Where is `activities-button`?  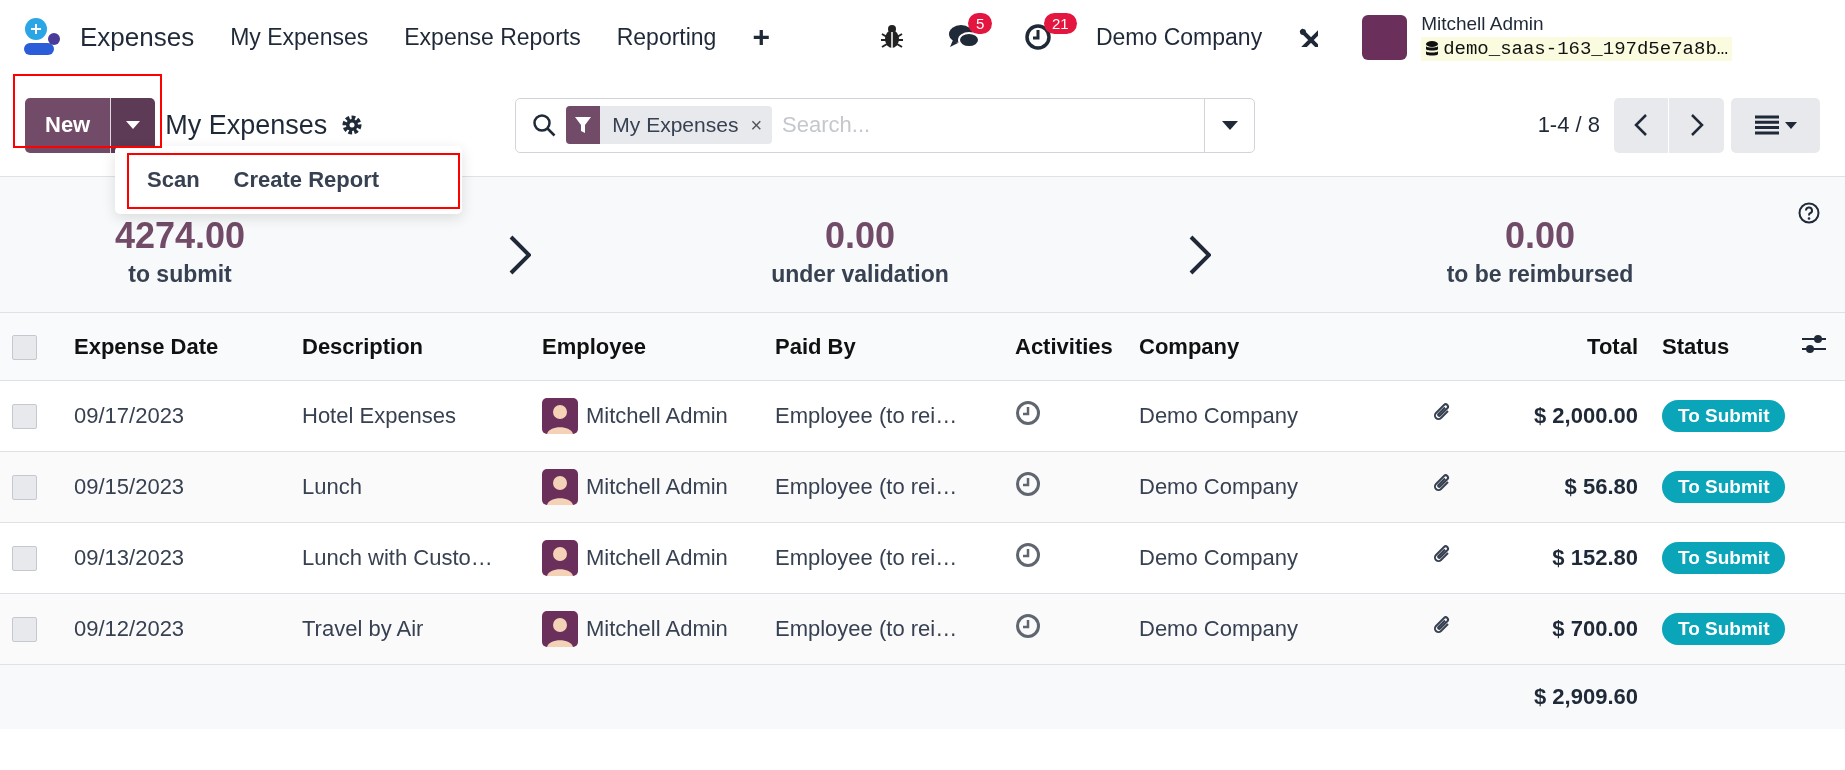
activities-button is located at coordinates (1037, 37).